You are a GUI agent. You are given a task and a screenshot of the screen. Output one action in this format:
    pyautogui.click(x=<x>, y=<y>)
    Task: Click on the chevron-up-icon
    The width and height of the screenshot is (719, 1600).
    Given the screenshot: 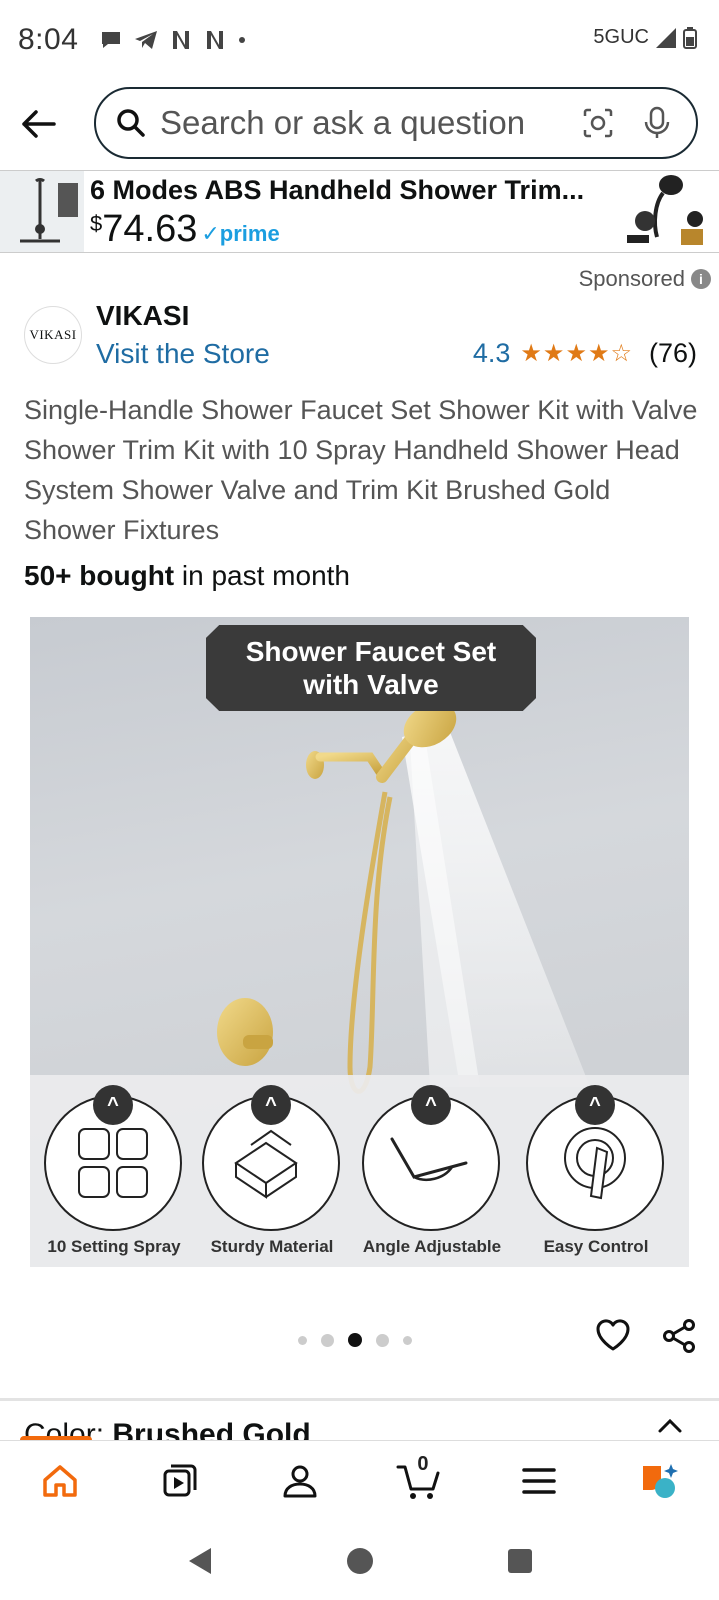 What is the action you would take?
    pyautogui.click(x=670, y=1426)
    